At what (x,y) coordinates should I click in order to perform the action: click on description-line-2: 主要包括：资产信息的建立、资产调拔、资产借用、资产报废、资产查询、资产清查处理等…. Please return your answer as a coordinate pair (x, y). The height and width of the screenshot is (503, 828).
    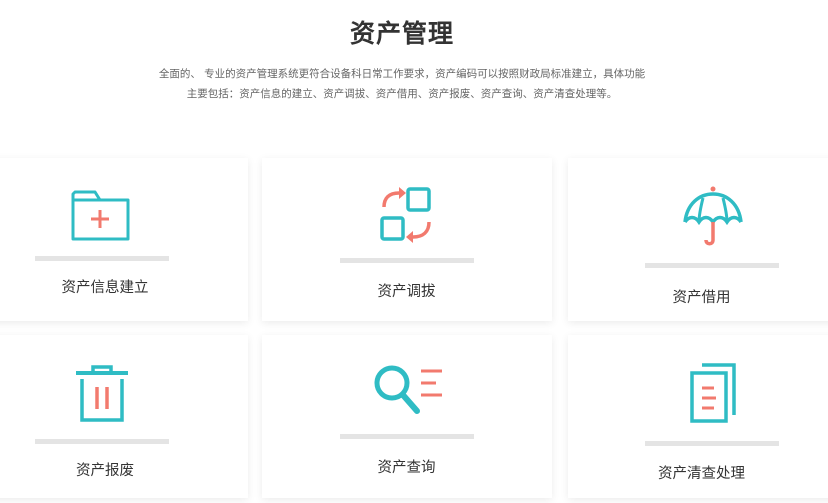
    Looking at the image, I should click on (402, 94).